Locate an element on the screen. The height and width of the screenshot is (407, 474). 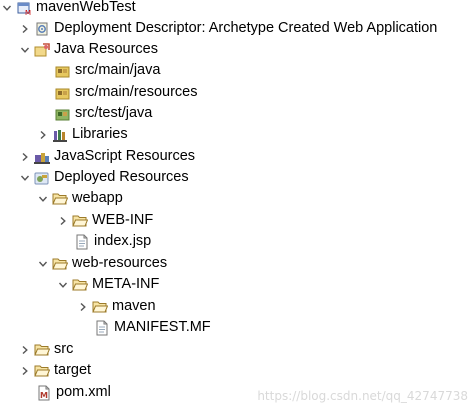
tree-item-label: JavaScript Resources is located at coordinates (125, 156).